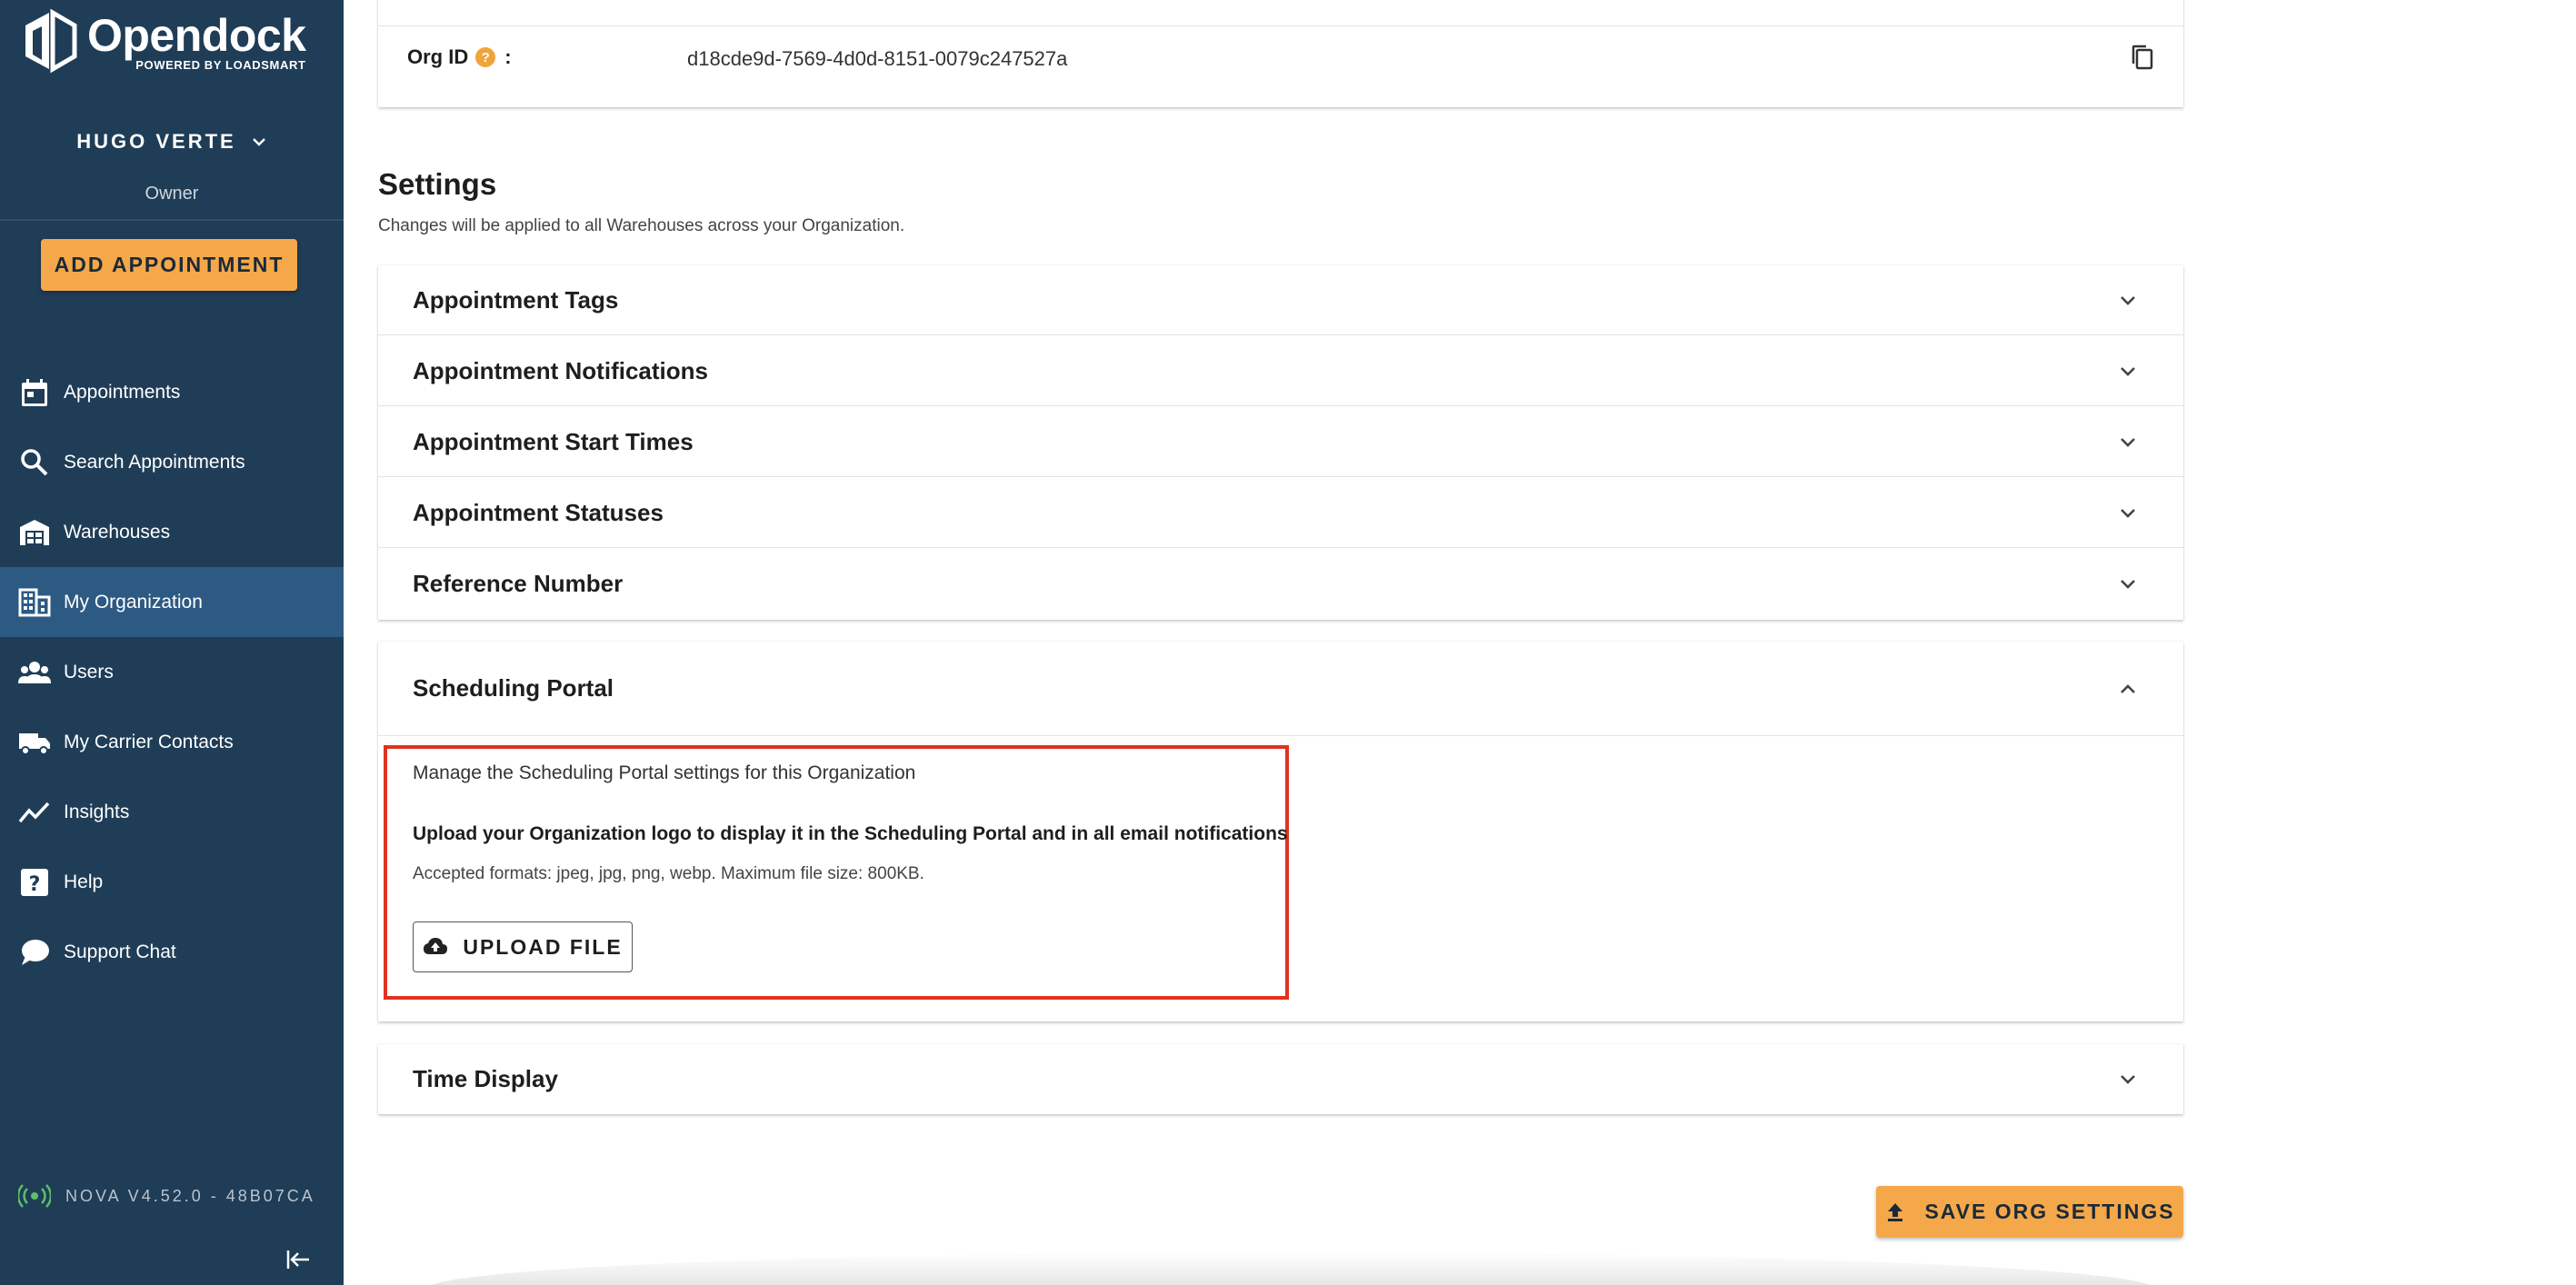  I want to click on accordion-scheduling-portal: Scheduling Portal, so click(1280, 689).